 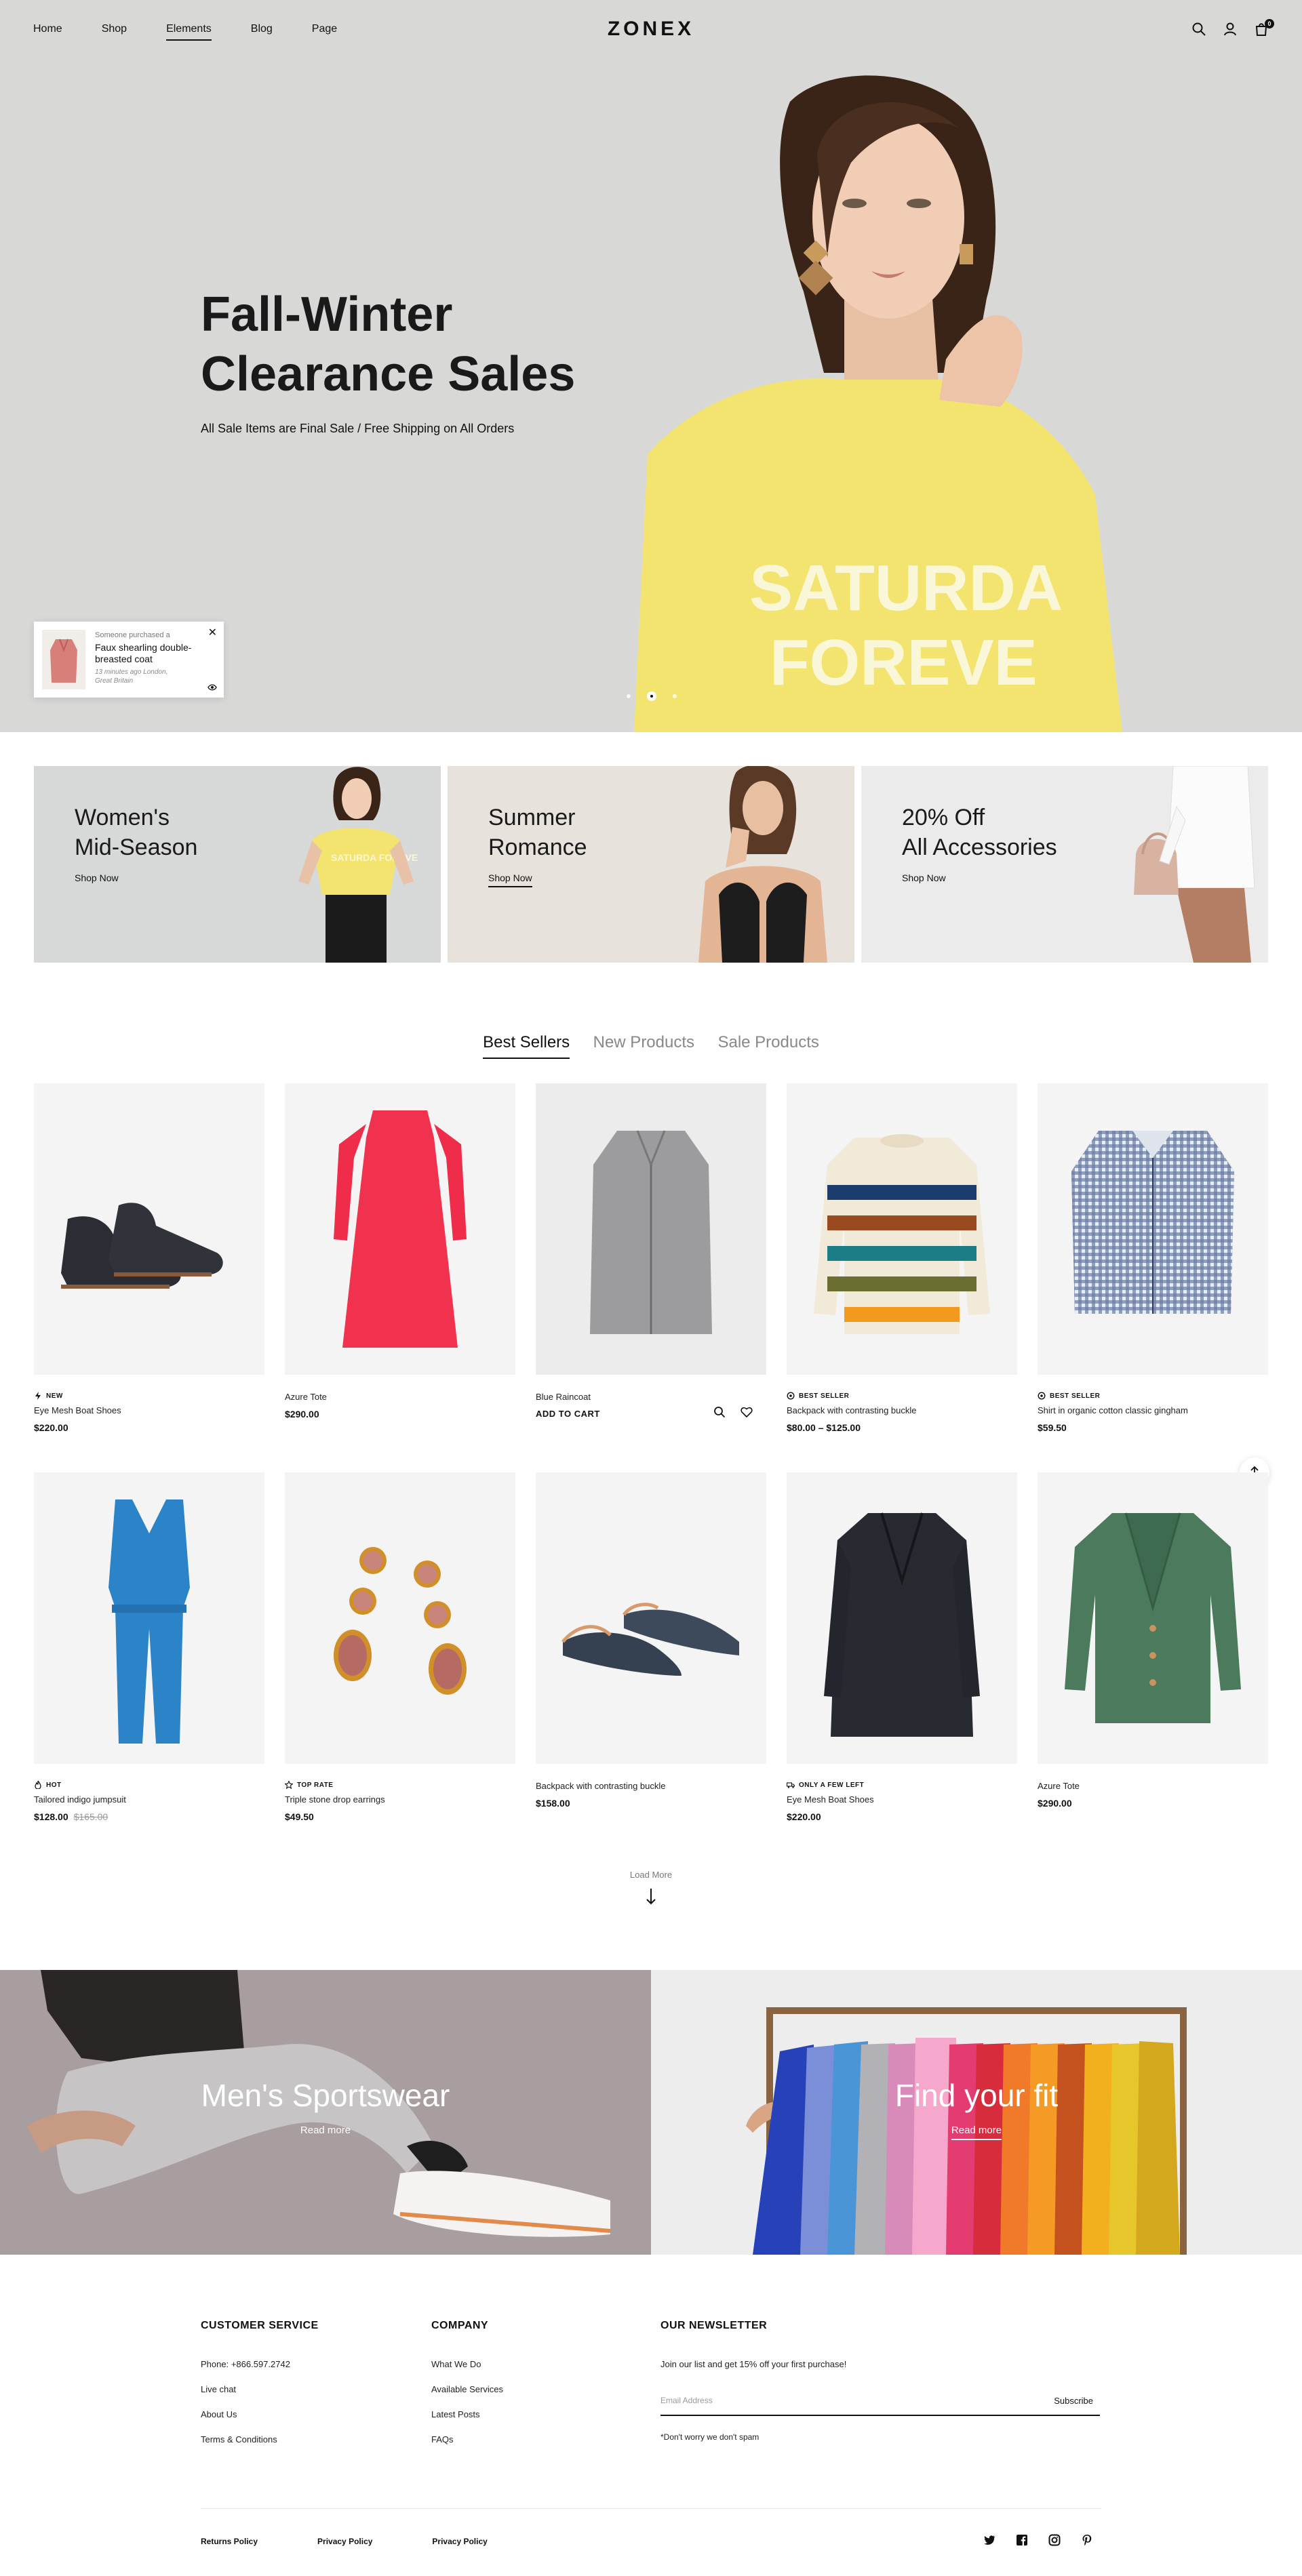 What do you see at coordinates (260, 2439) in the screenshot?
I see `footer-link-terms: Terms & Conditions` at bounding box center [260, 2439].